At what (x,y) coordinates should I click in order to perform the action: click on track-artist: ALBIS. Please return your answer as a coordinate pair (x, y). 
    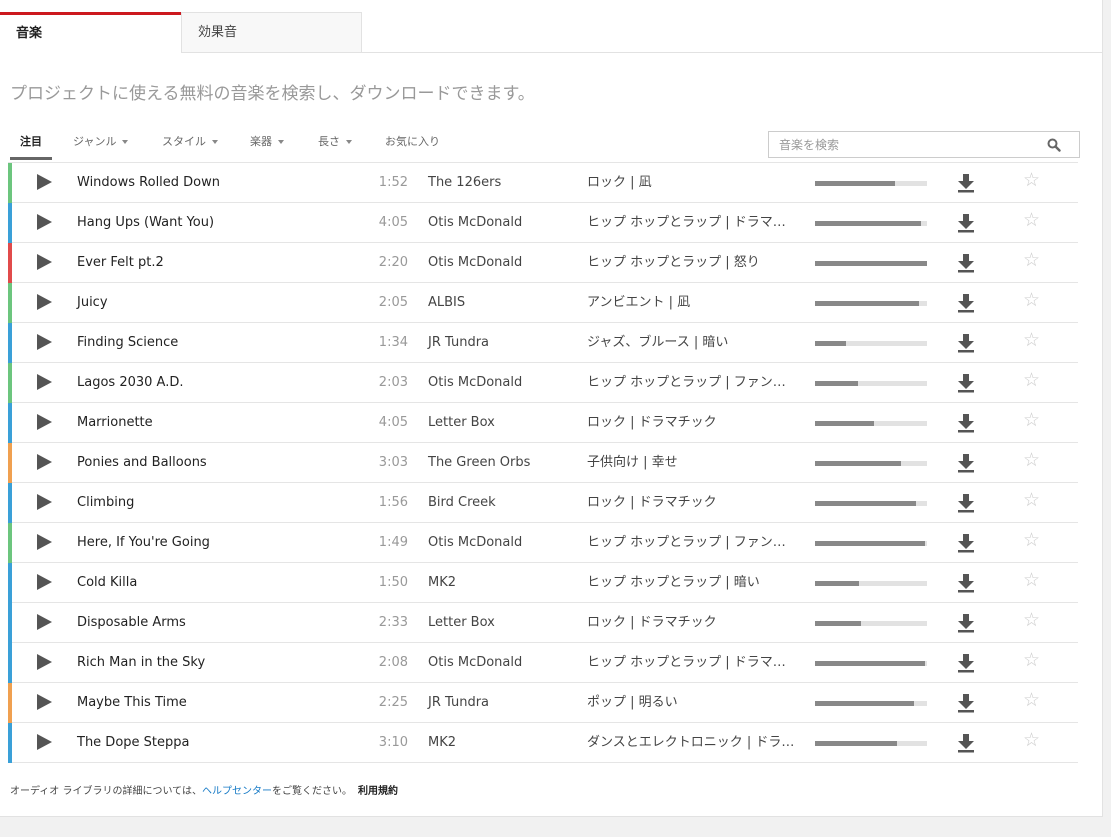
    Looking at the image, I should click on (446, 302).